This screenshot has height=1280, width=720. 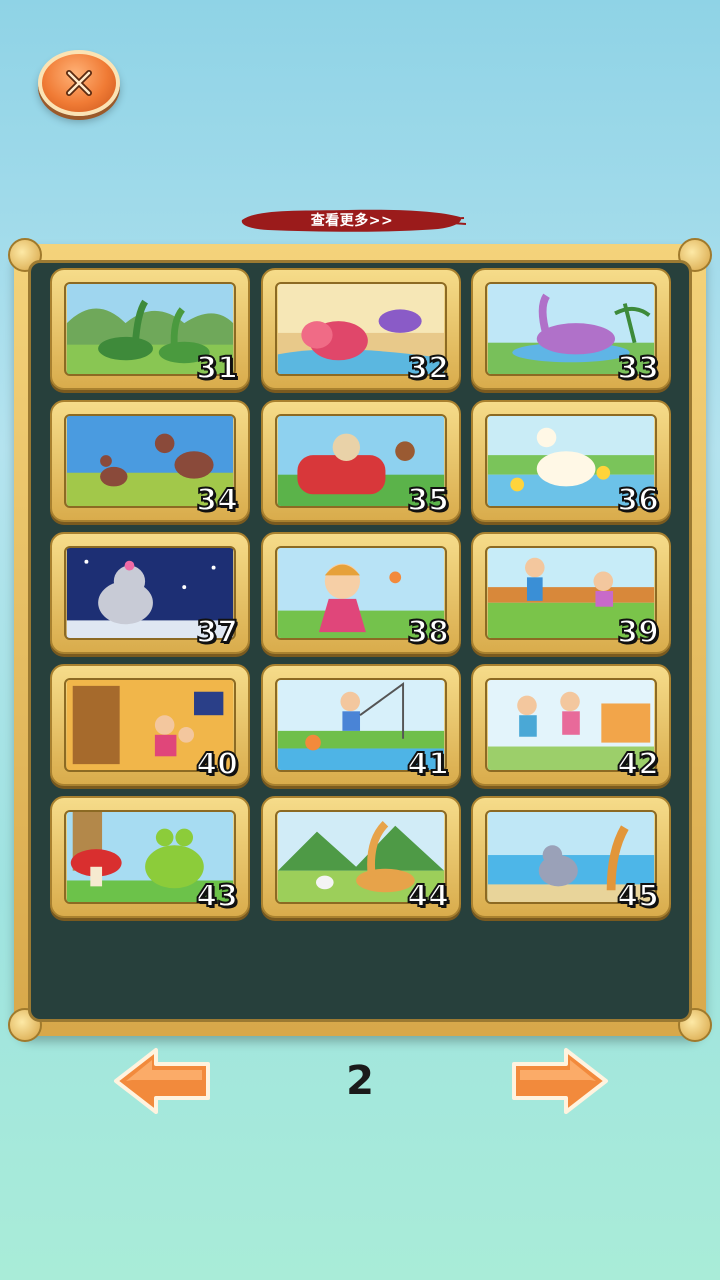 I want to click on puzzle-number: 42, so click(x=638, y=764).